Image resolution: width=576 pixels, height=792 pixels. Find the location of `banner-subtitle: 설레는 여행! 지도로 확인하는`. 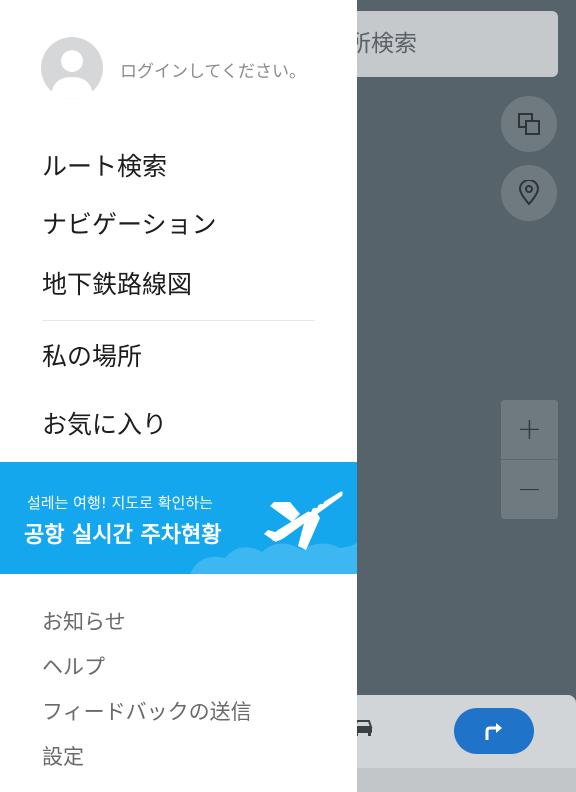

banner-subtitle: 설레는 여행! 지도로 확인하는 is located at coordinates (120, 503).